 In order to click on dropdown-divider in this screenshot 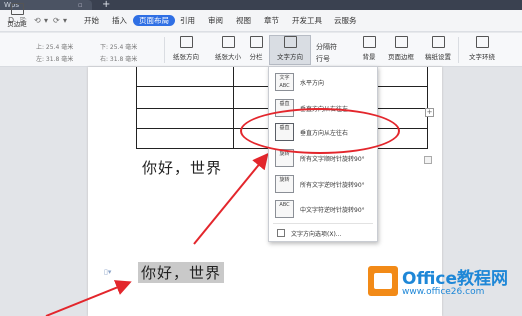, I will do `click(323, 223)`.